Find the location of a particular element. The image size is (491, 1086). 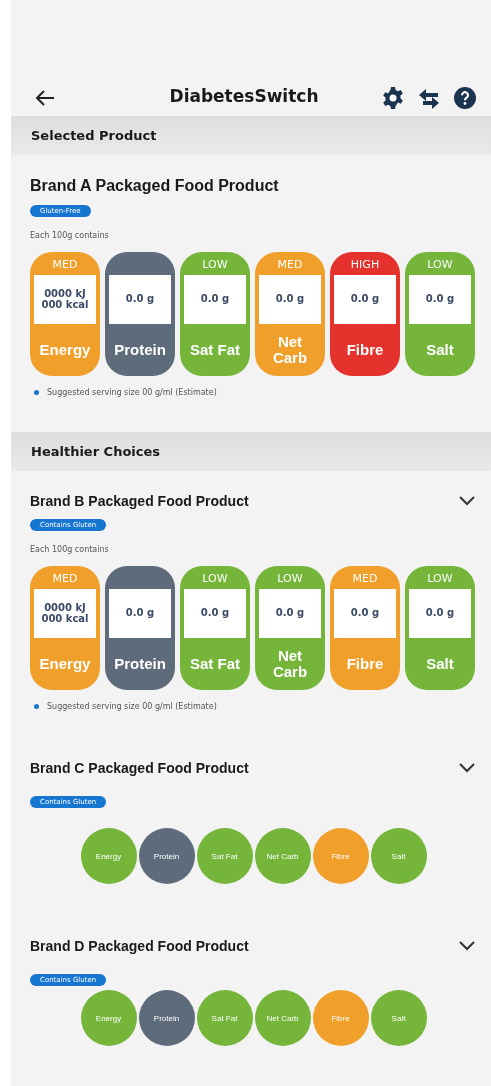

product-name: Brand A Packaged Food Product is located at coordinates (154, 186).